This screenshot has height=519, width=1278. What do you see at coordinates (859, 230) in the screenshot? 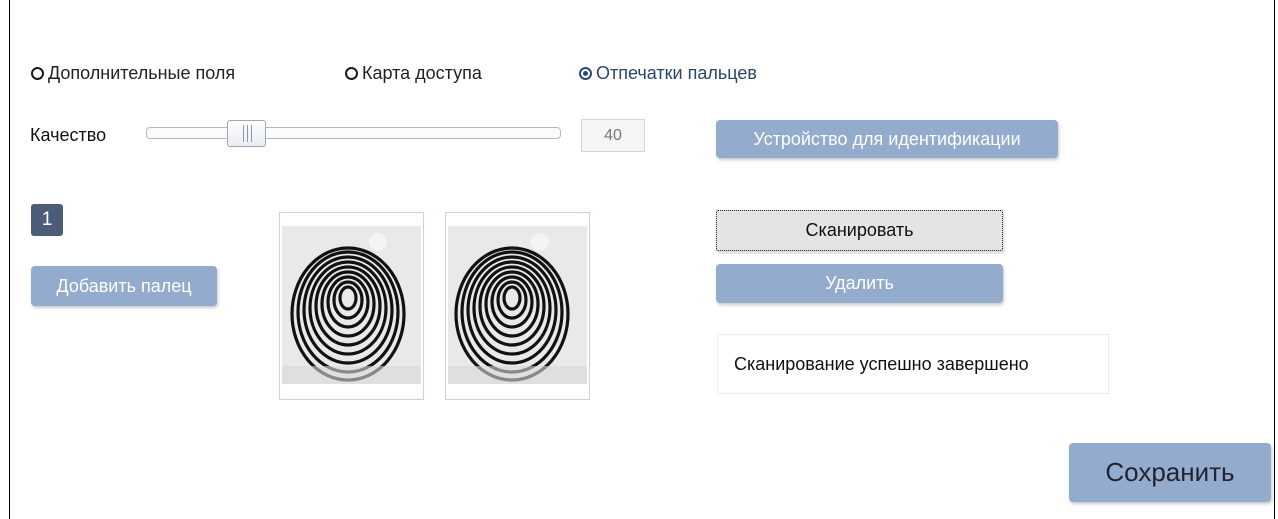
I see `scan-button: Сканировать` at bounding box center [859, 230].